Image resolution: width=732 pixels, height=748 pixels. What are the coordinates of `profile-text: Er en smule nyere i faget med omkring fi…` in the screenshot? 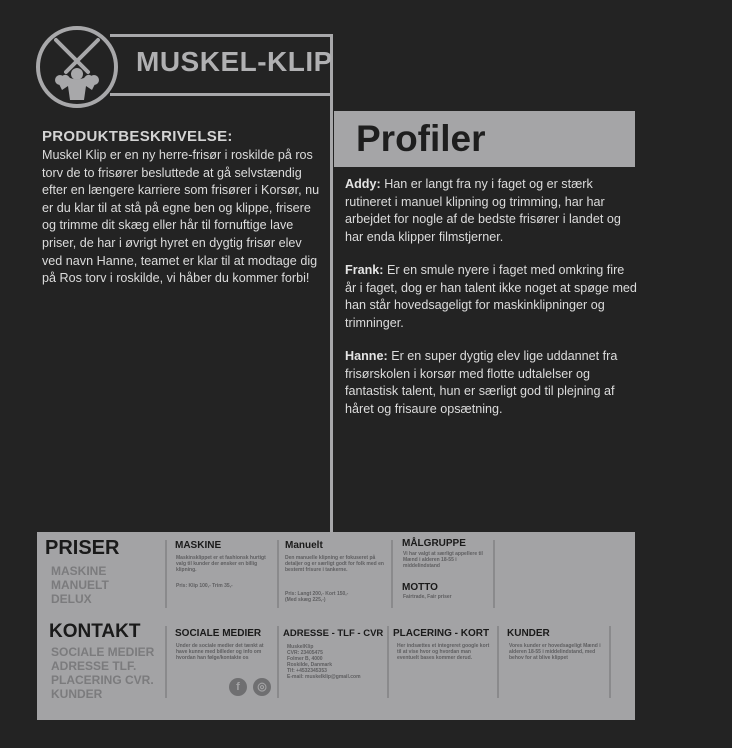 It's located at (491, 296).